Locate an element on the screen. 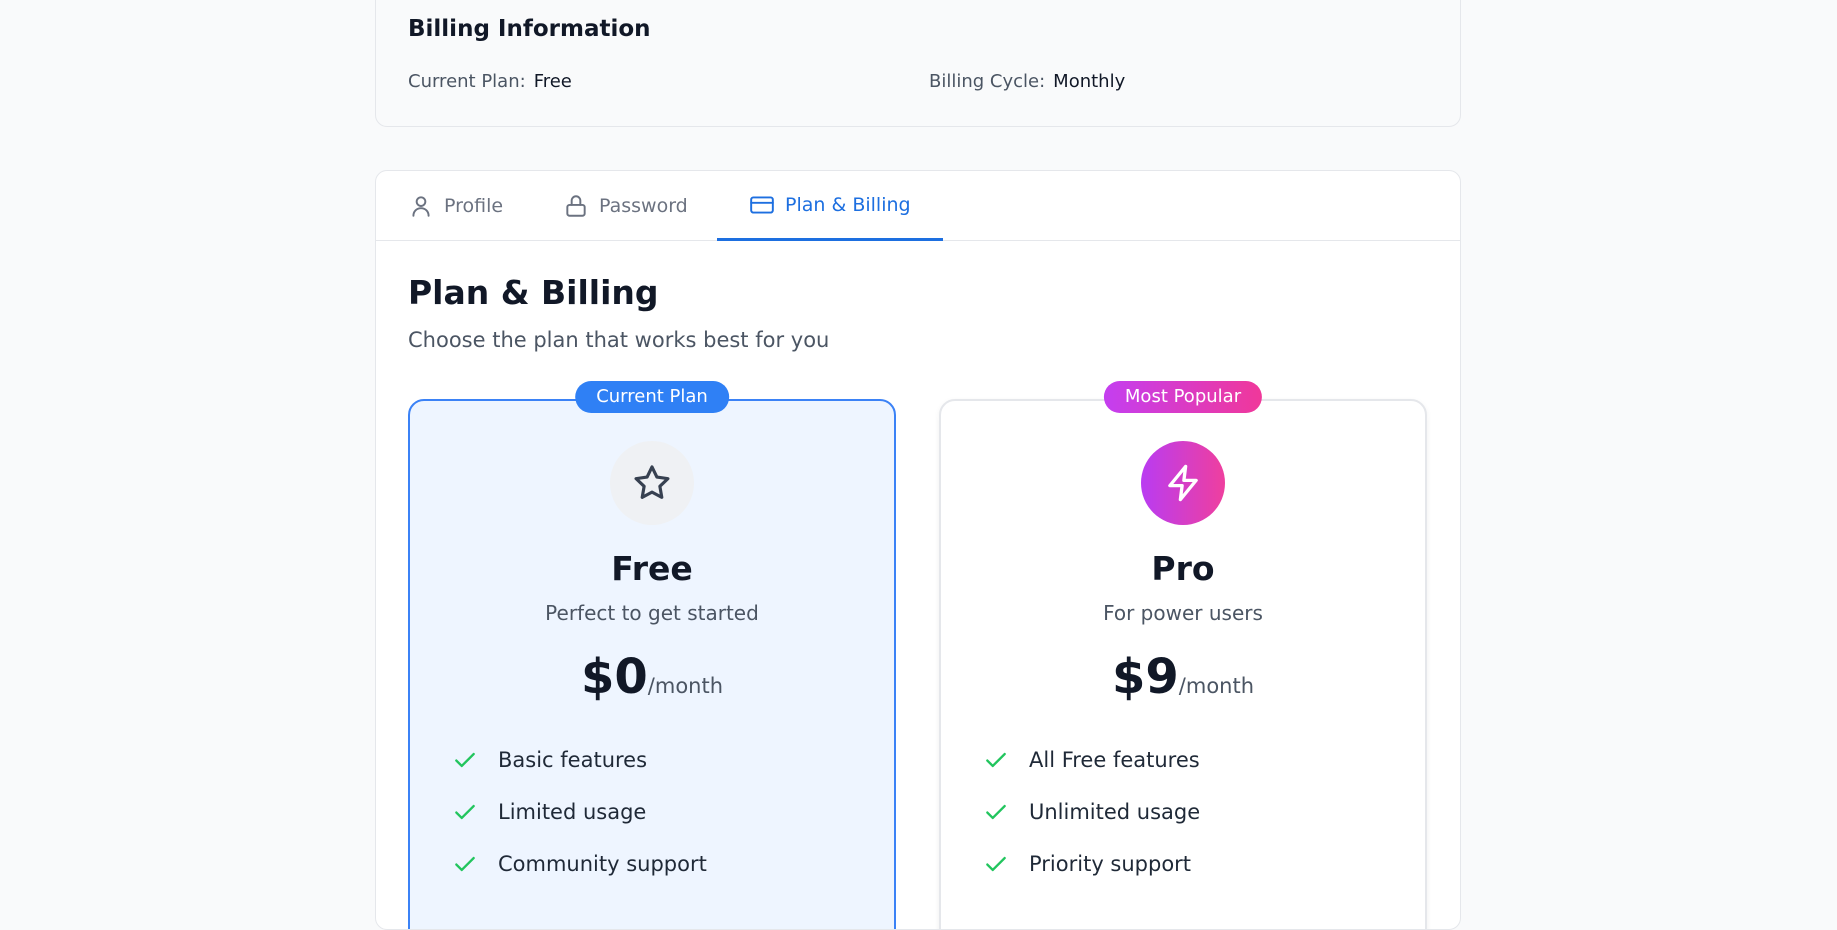 The height and width of the screenshot is (930, 1837). current-plan-value: Free is located at coordinates (552, 81).